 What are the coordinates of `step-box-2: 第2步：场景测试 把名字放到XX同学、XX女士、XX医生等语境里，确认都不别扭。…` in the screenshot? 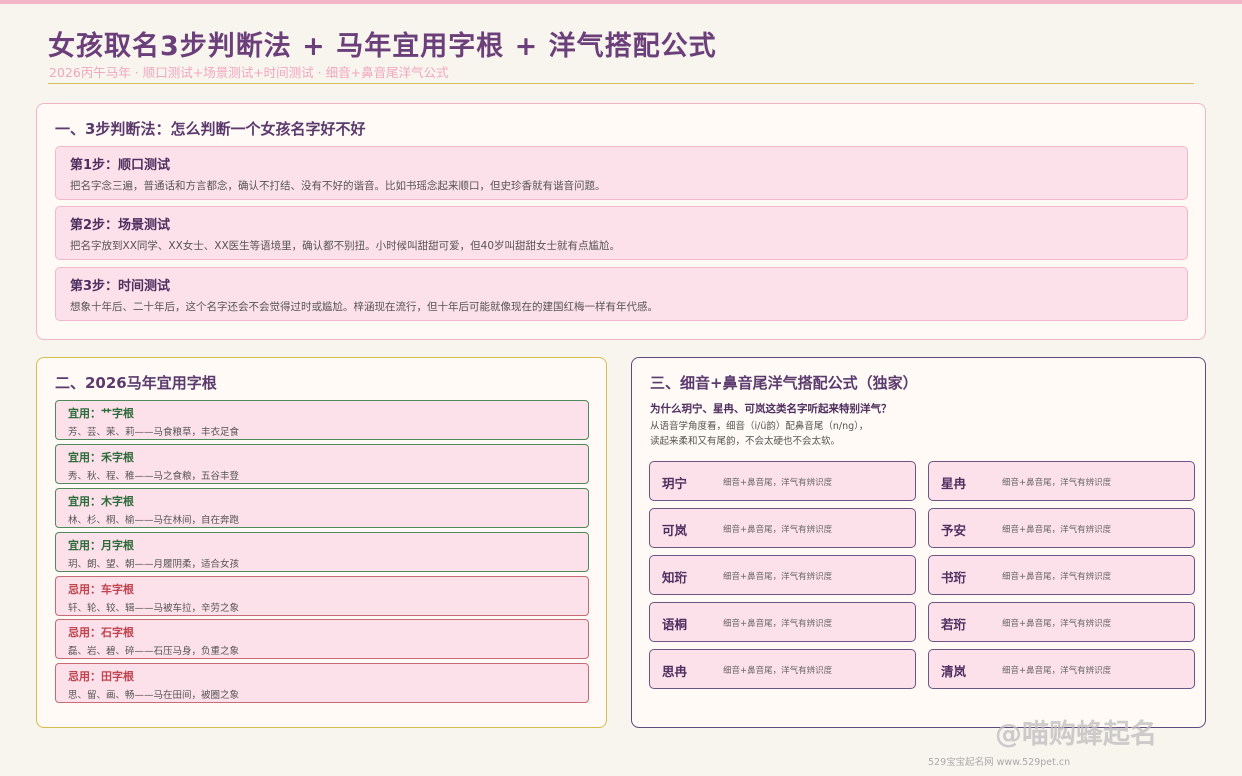 It's located at (621, 233).